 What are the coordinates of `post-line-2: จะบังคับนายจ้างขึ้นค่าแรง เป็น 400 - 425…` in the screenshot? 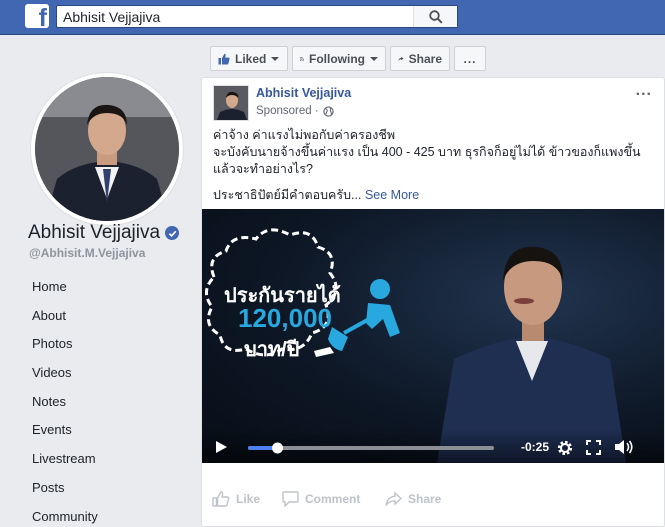 It's located at (427, 152).